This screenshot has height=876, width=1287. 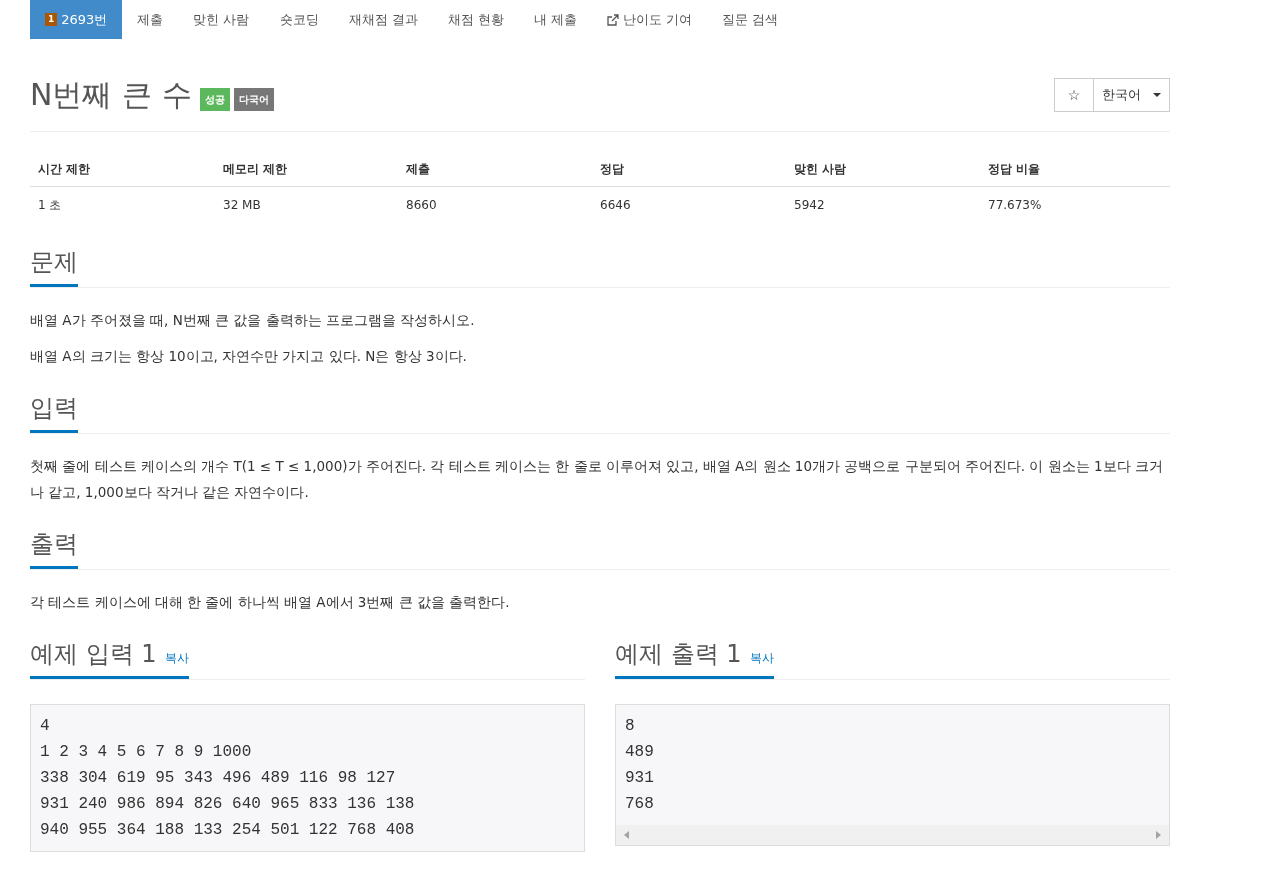 I want to click on section-heading: 예제 입력 1, so click(x=93, y=654).